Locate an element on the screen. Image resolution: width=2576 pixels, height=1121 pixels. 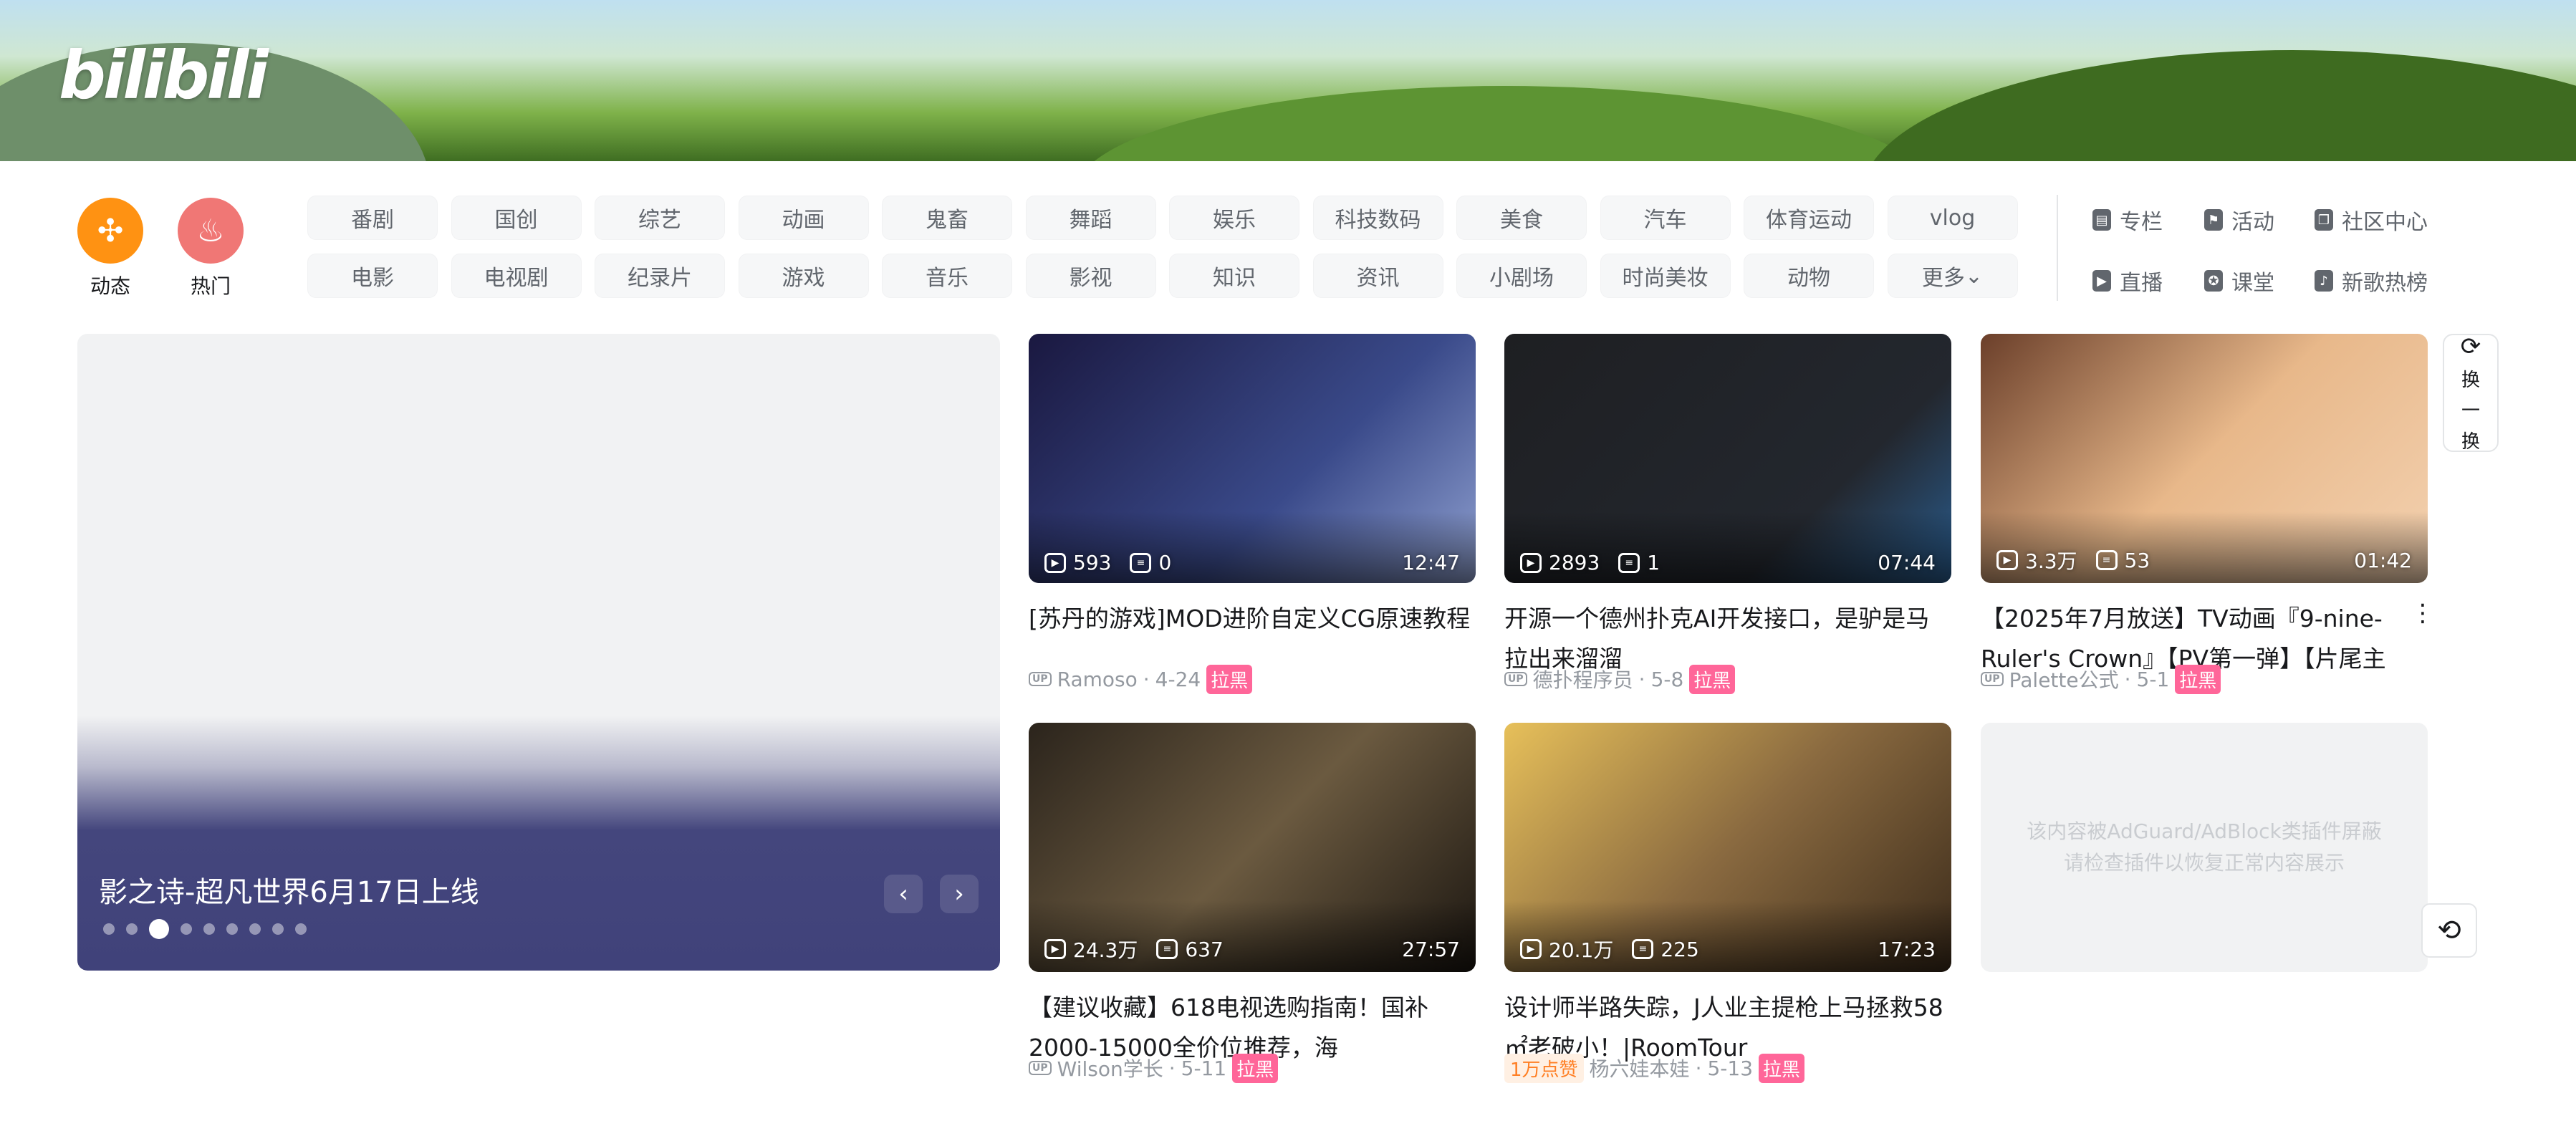
link-icon: ✪ is located at coordinates (2213, 281).